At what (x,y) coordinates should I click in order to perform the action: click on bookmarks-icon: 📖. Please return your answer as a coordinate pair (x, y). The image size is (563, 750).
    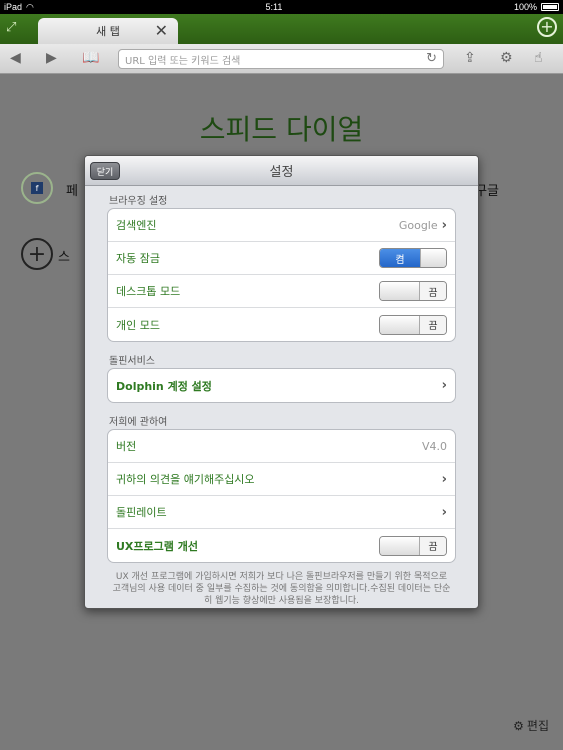
    Looking at the image, I should click on (90, 58).